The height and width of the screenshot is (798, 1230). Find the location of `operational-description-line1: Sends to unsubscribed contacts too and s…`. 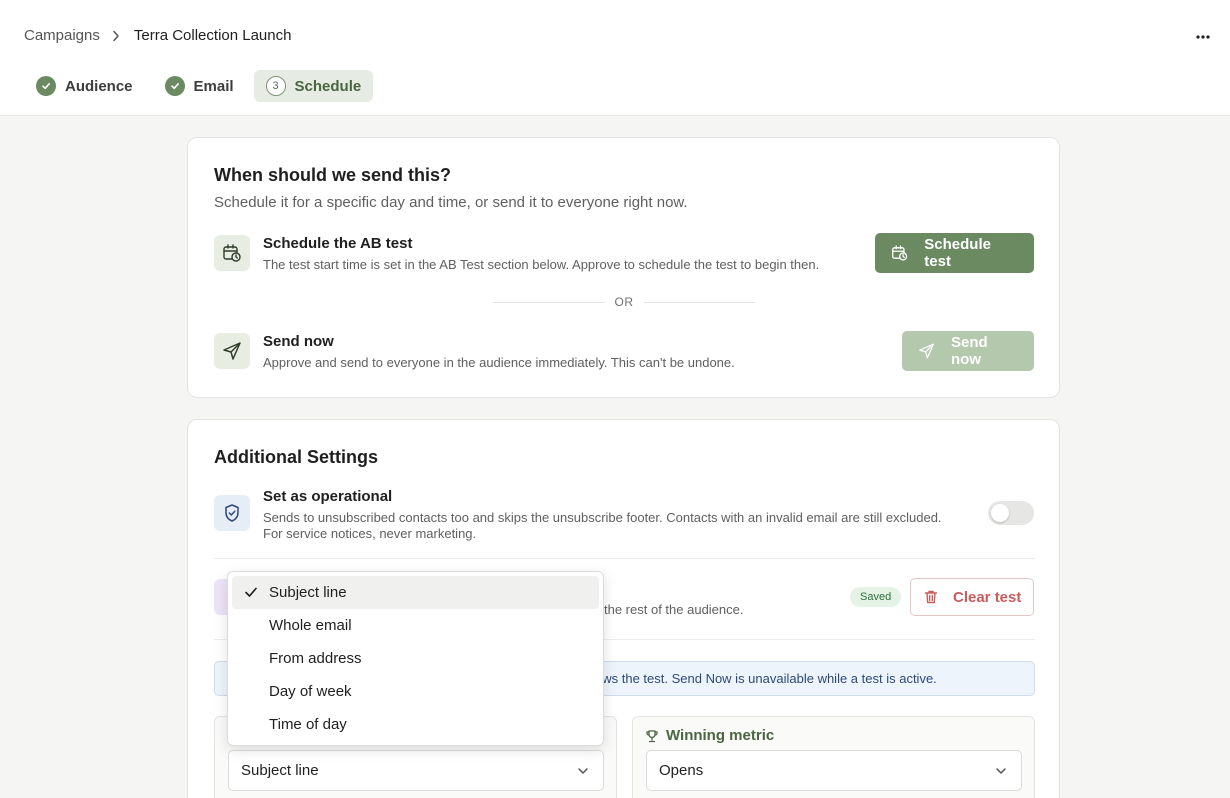

operational-description-line1: Sends to unsubscribed contacts too and s… is located at coordinates (602, 517).